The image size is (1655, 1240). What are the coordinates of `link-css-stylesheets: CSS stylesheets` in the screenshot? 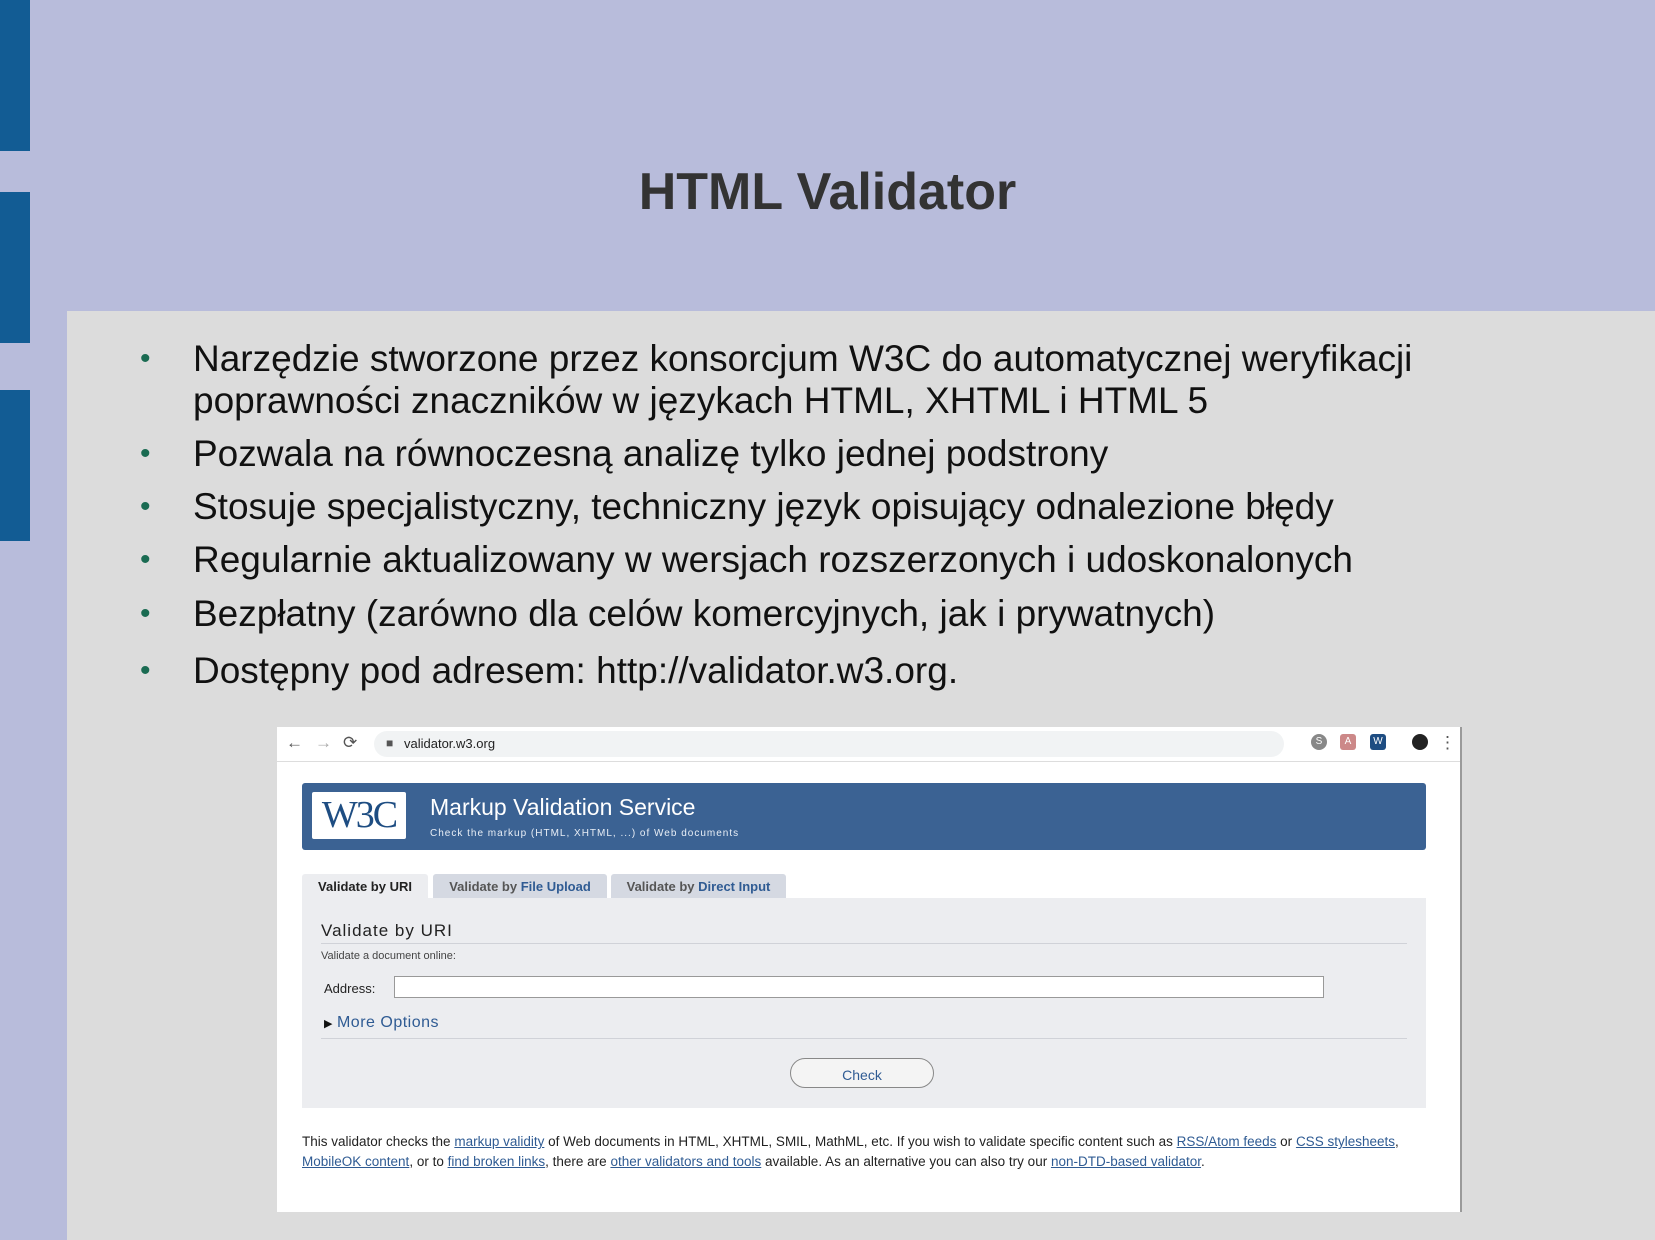 It's located at (1345, 1141).